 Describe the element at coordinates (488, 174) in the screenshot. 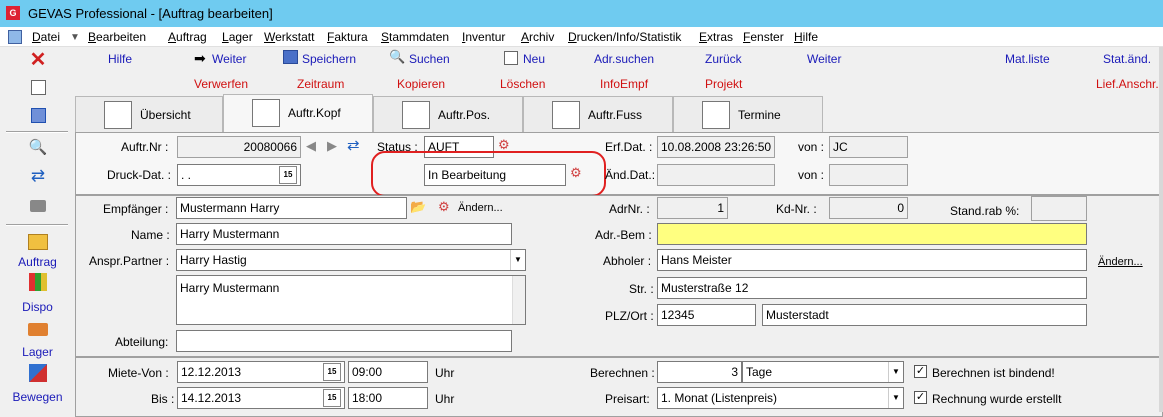

I see `annotation-highlight-ellipse` at that location.